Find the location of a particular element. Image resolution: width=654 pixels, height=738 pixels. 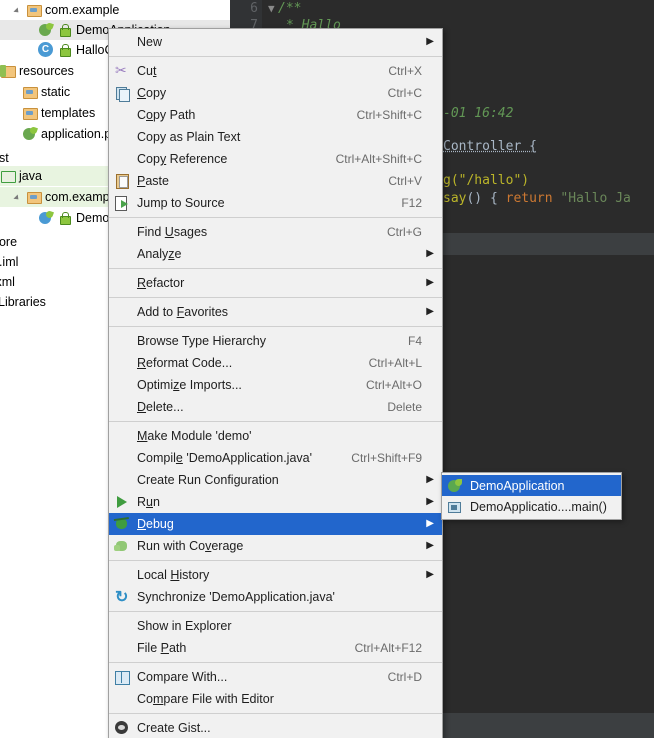

menu-item-copy-reference: Copy Reference Ctrl+Alt+Shift+C is located at coordinates (275, 159).